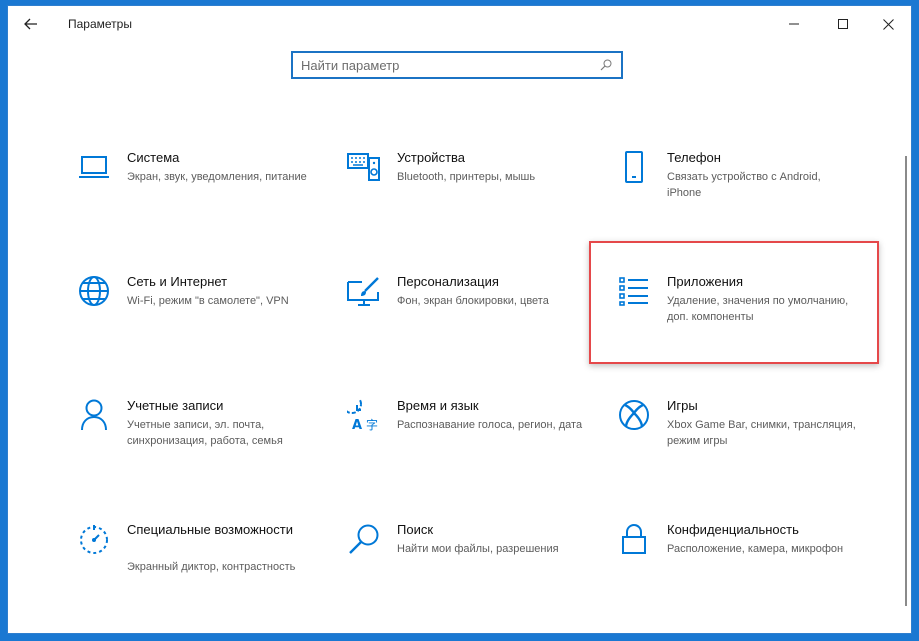  I want to click on tile-description: Bluetooth, принтеры, мышь, so click(466, 177).